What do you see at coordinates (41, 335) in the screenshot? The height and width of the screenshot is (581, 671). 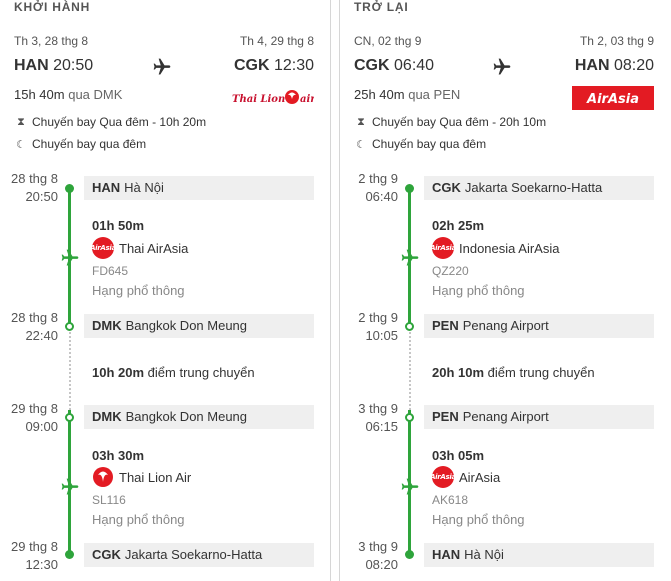 I see `stop-time: 22:40` at bounding box center [41, 335].